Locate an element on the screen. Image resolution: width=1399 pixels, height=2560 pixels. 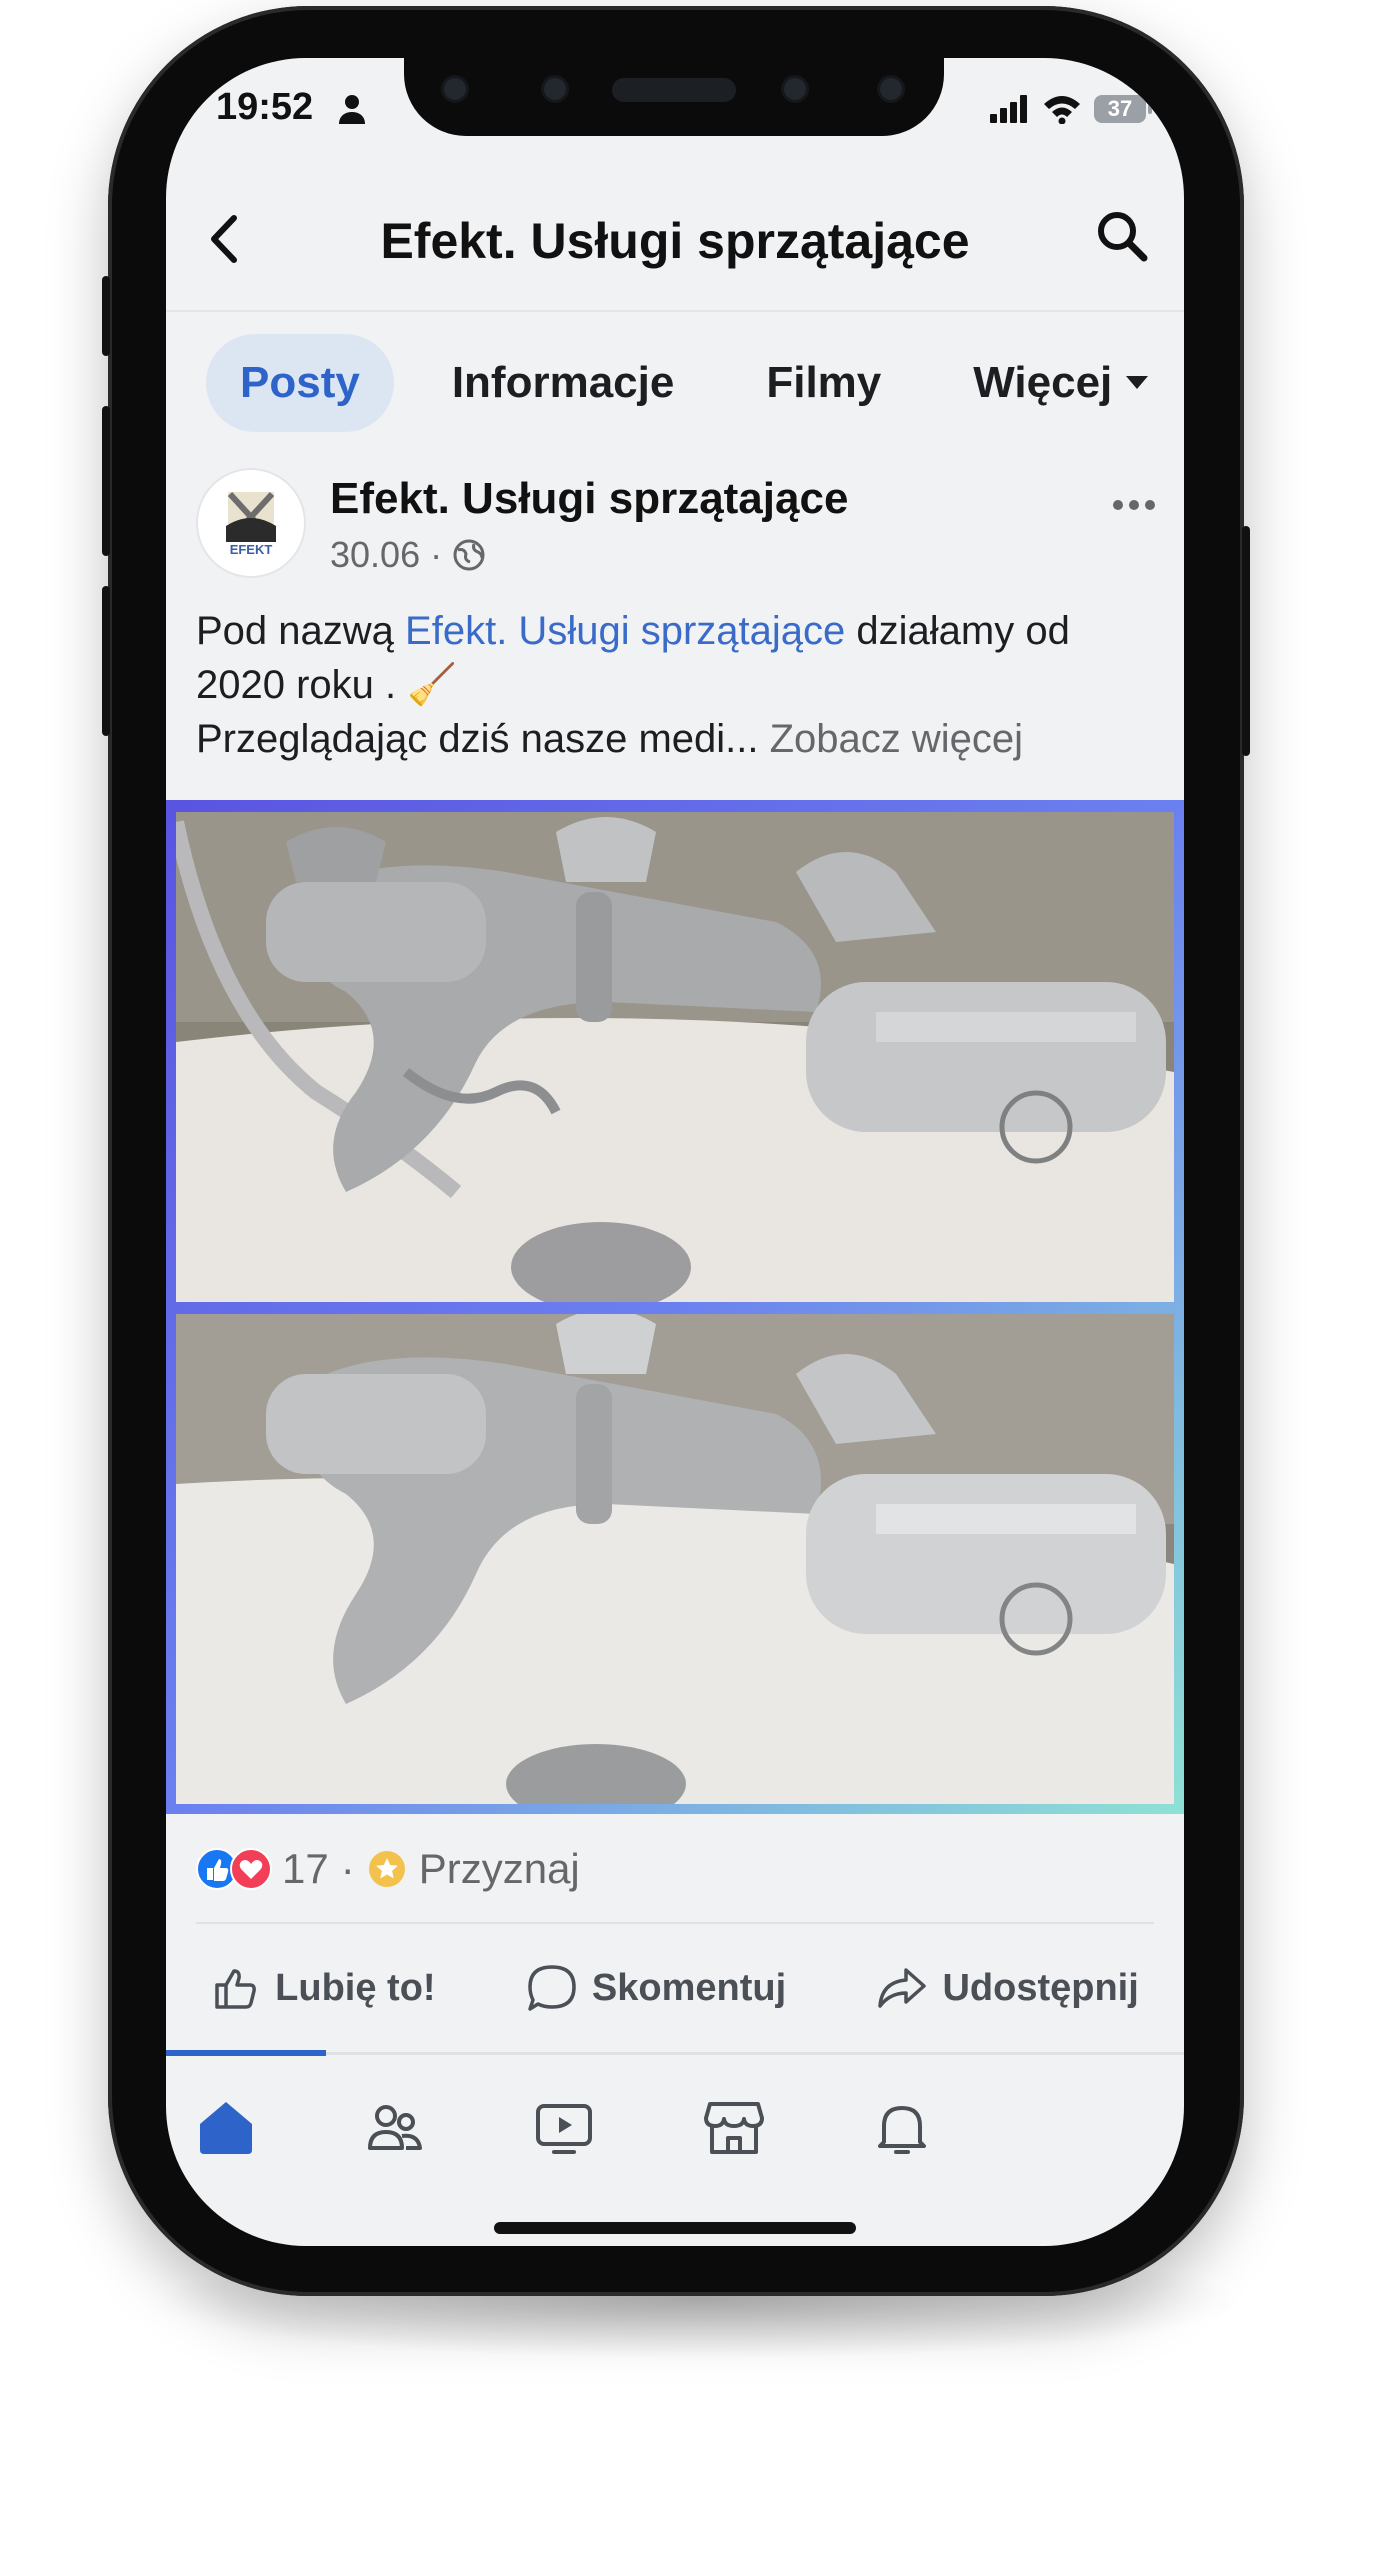
header-divider is located at coordinates (675, 311).